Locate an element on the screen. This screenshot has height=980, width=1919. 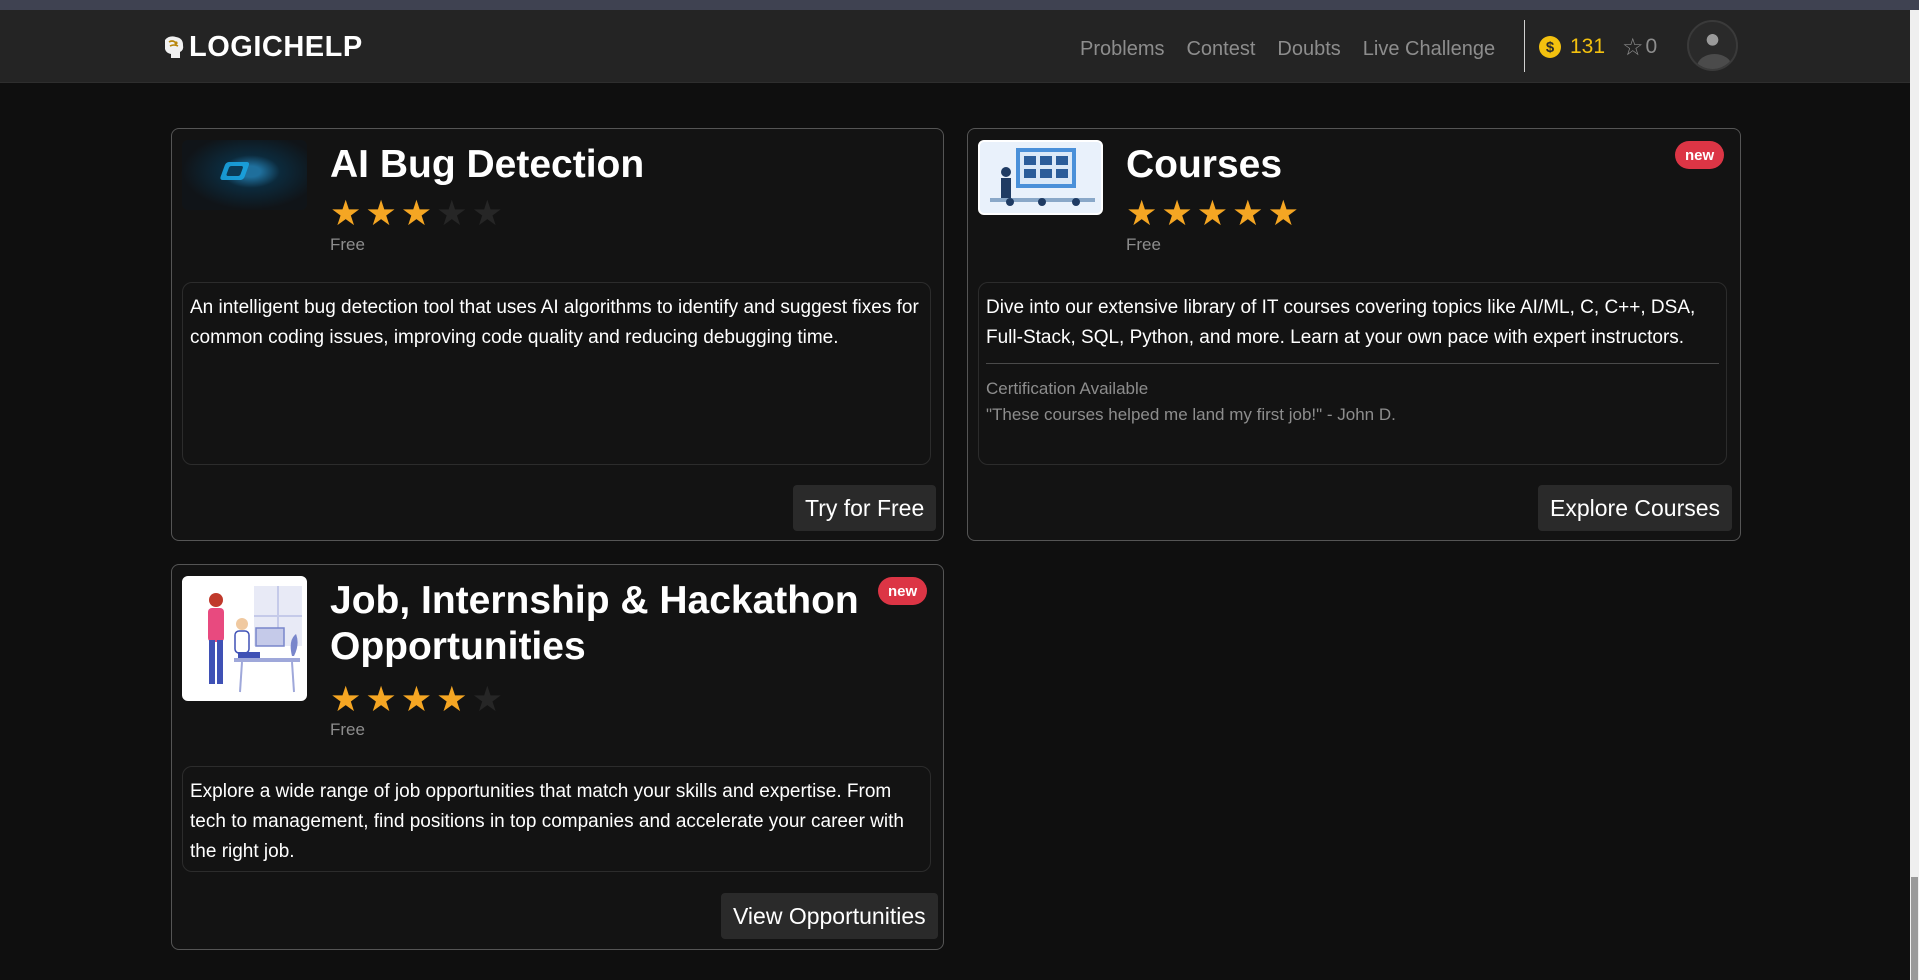
star-balance: ☆ 0 is located at coordinates (1639, 47).